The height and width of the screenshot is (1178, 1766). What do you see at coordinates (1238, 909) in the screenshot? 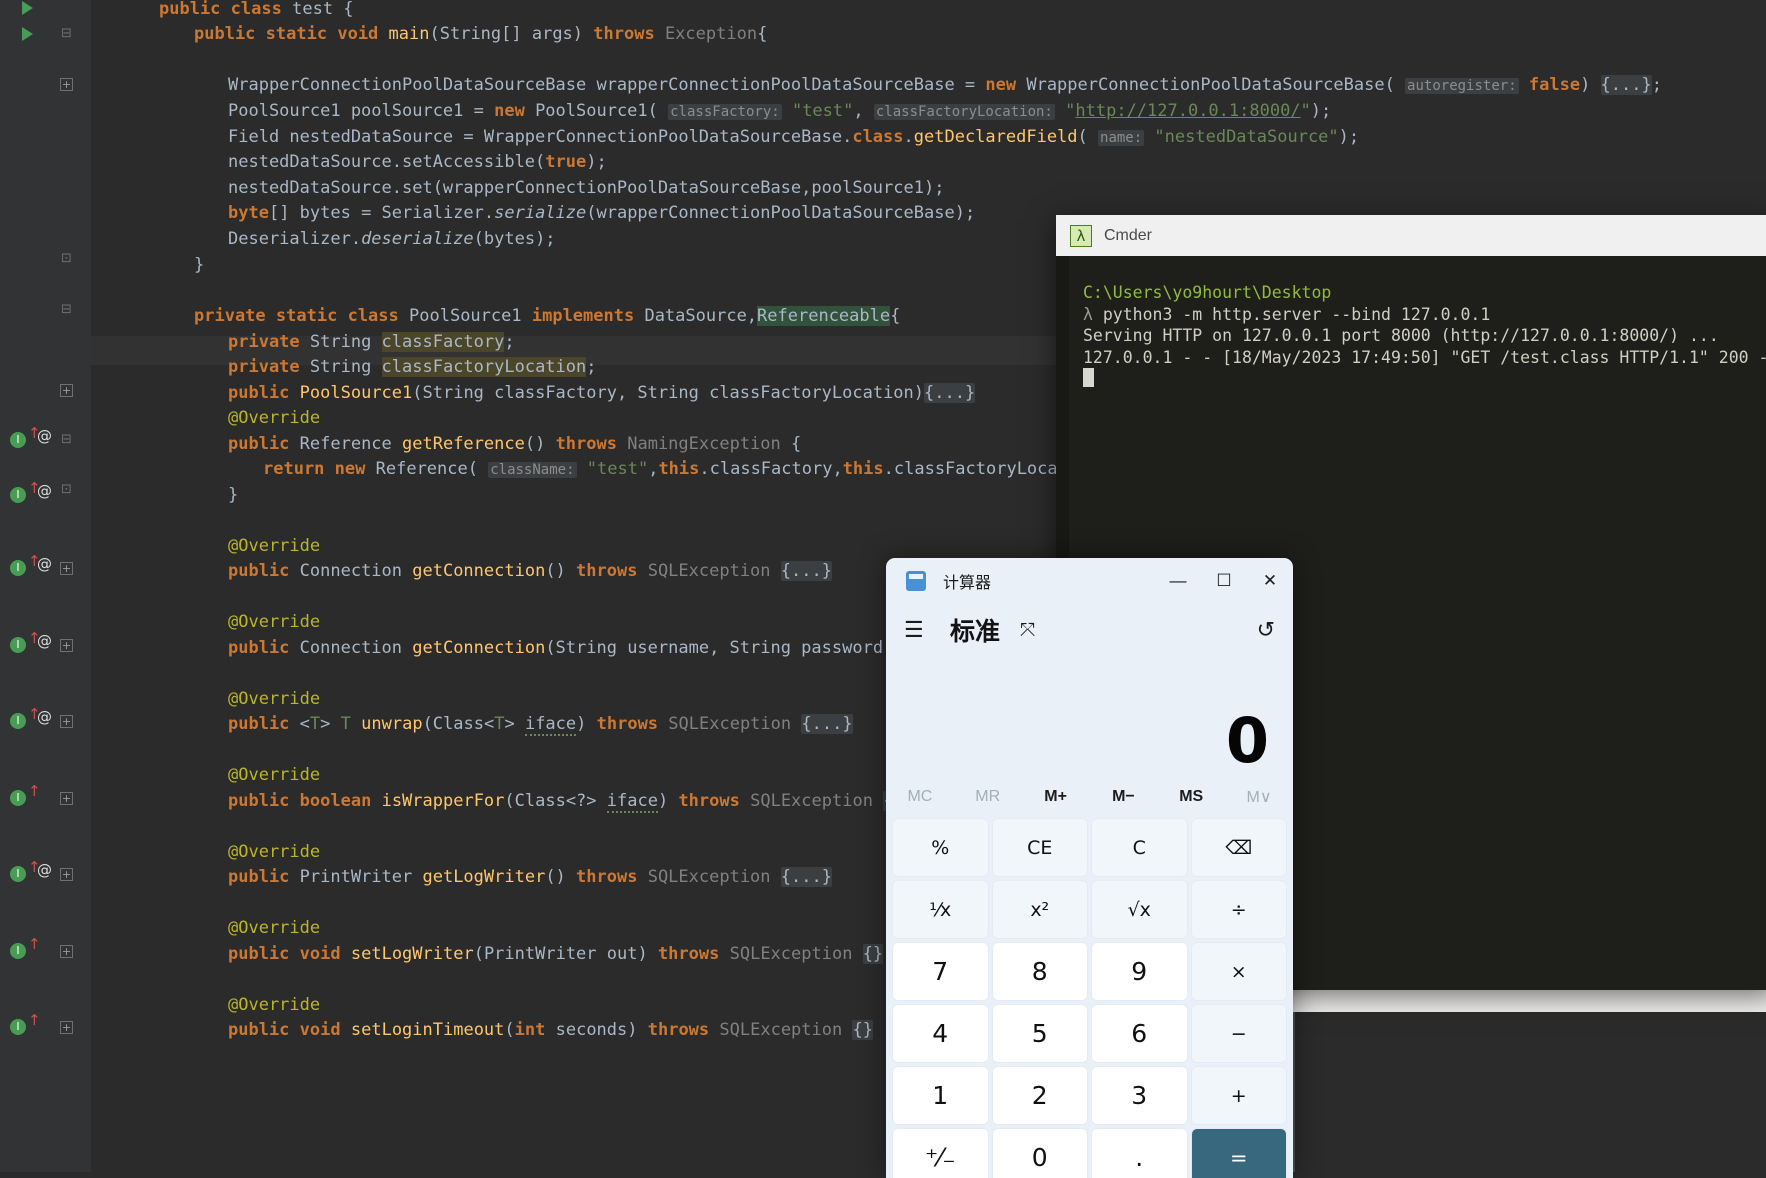
I see `key-divide: ÷` at bounding box center [1238, 909].